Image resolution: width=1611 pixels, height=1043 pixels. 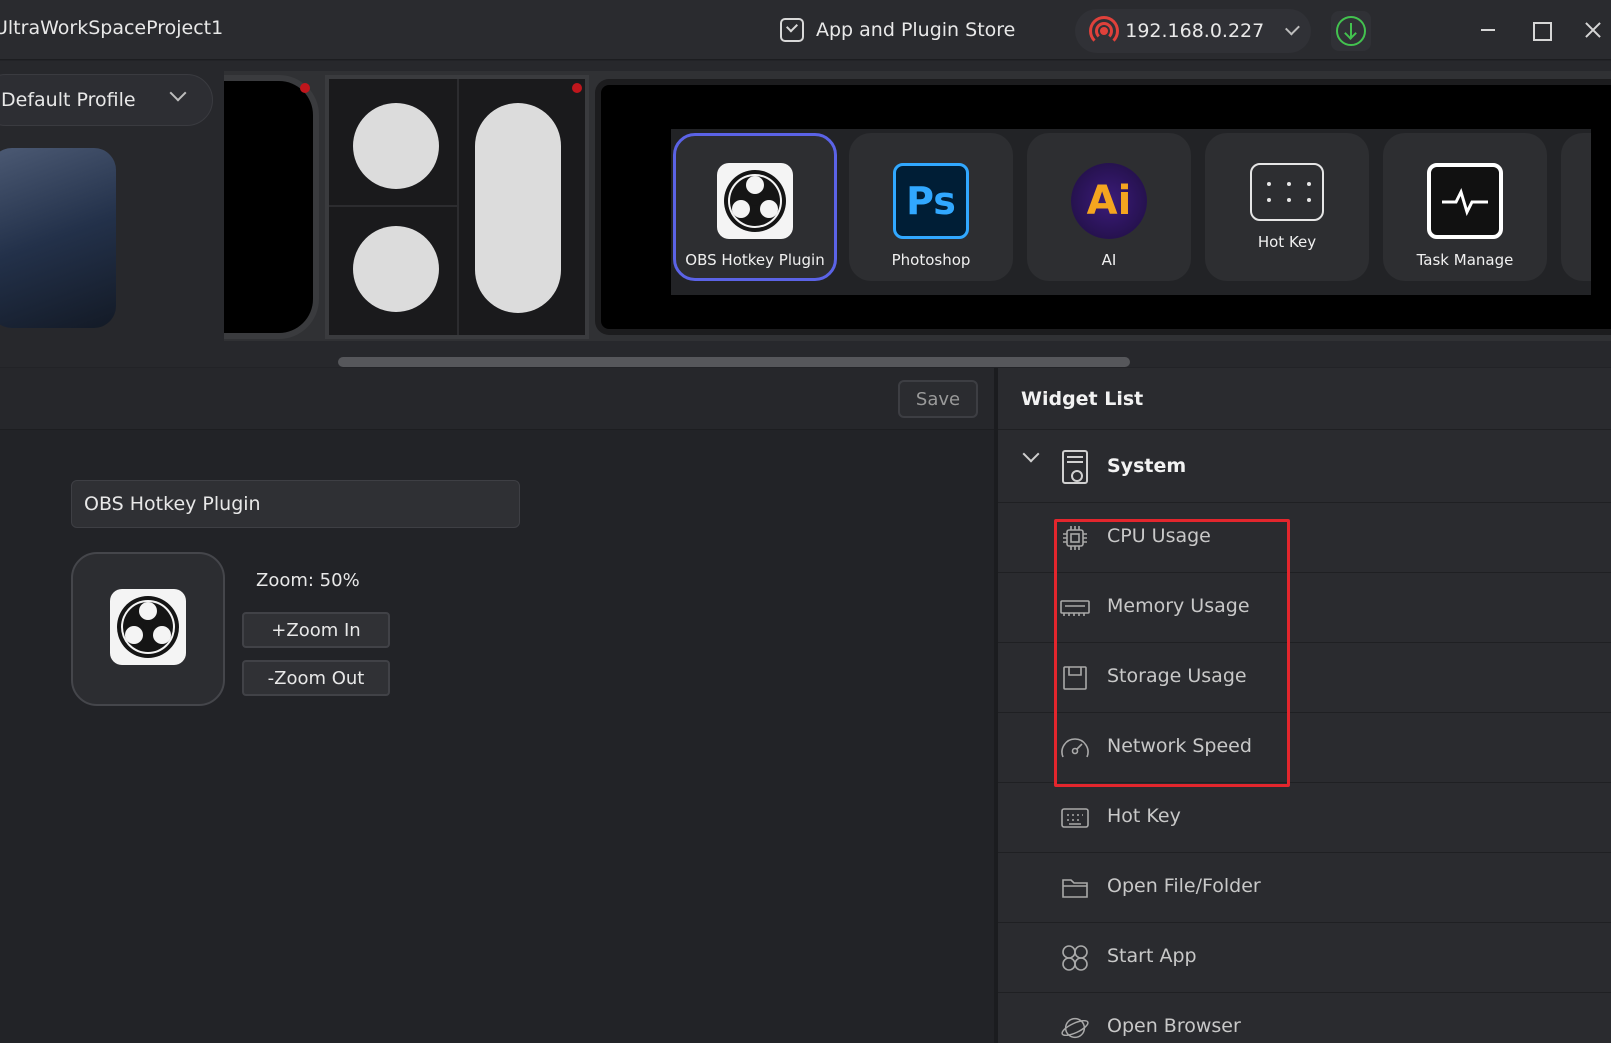 What do you see at coordinates (58, 238) in the screenshot?
I see `wallpaper-thumbnail` at bounding box center [58, 238].